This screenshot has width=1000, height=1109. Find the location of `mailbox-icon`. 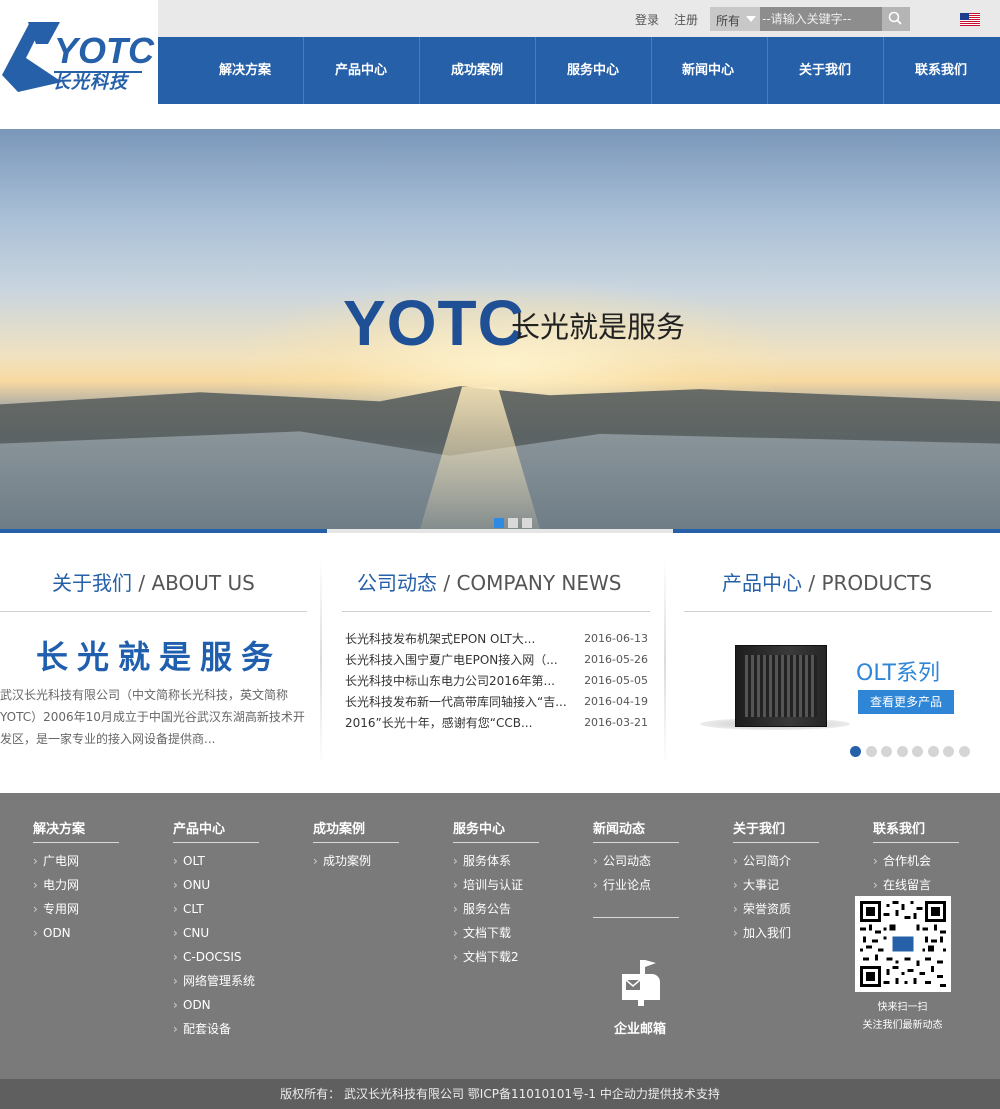

mailbox-icon is located at coordinates (641, 983).